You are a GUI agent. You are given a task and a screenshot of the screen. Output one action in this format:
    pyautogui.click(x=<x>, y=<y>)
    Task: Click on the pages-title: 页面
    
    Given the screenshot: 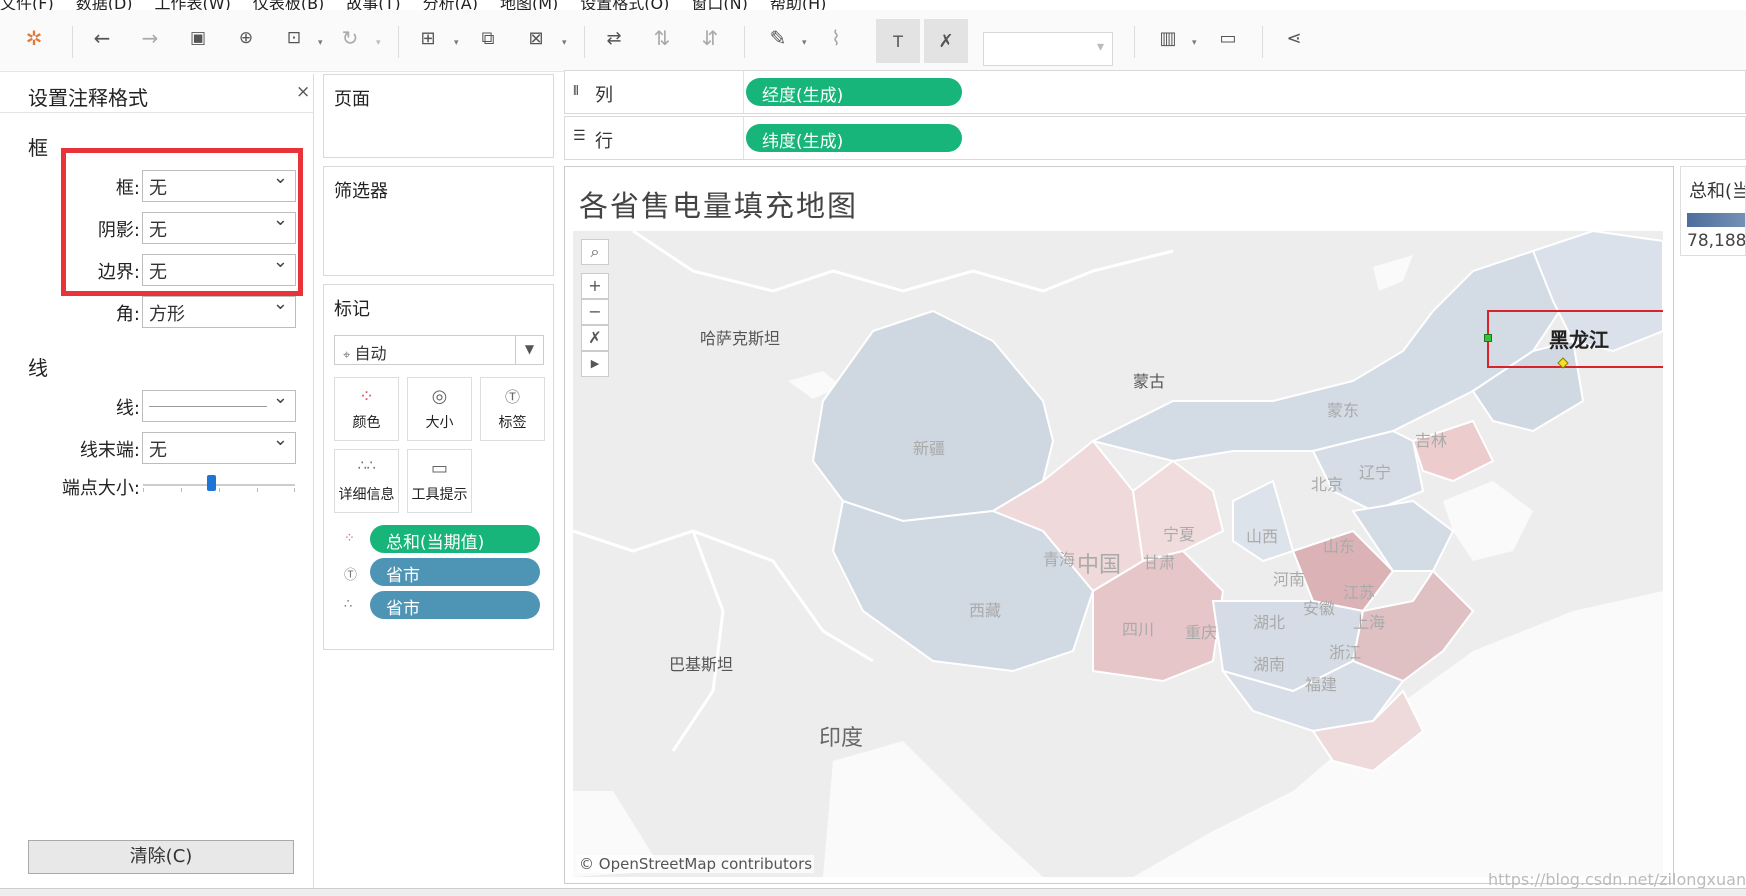 What is the action you would take?
    pyautogui.click(x=352, y=99)
    